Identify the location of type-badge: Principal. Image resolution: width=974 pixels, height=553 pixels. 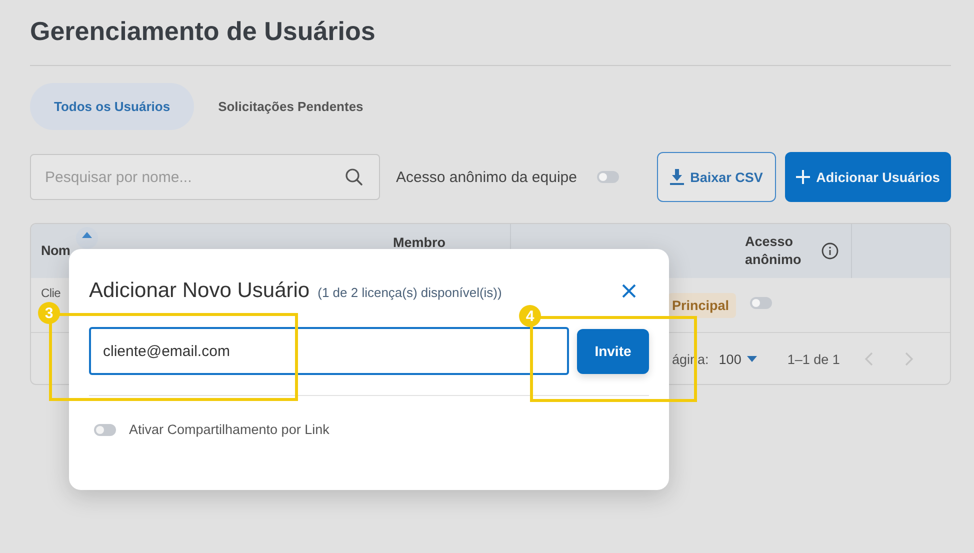
(702, 305).